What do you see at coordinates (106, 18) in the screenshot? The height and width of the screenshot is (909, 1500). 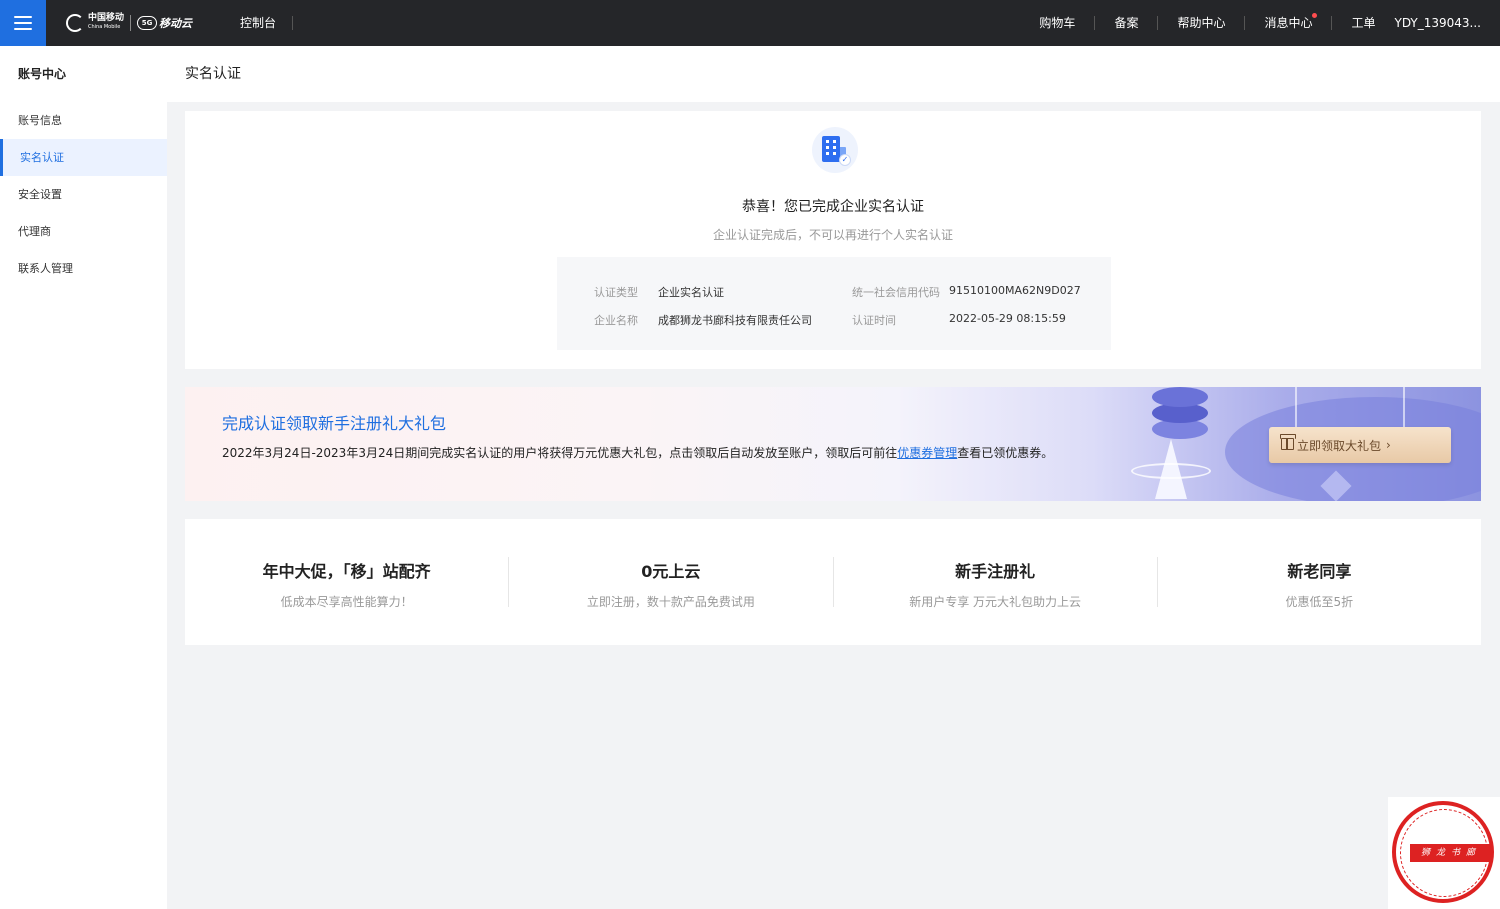 I see `logo-text-zh: 中国移动` at bounding box center [106, 18].